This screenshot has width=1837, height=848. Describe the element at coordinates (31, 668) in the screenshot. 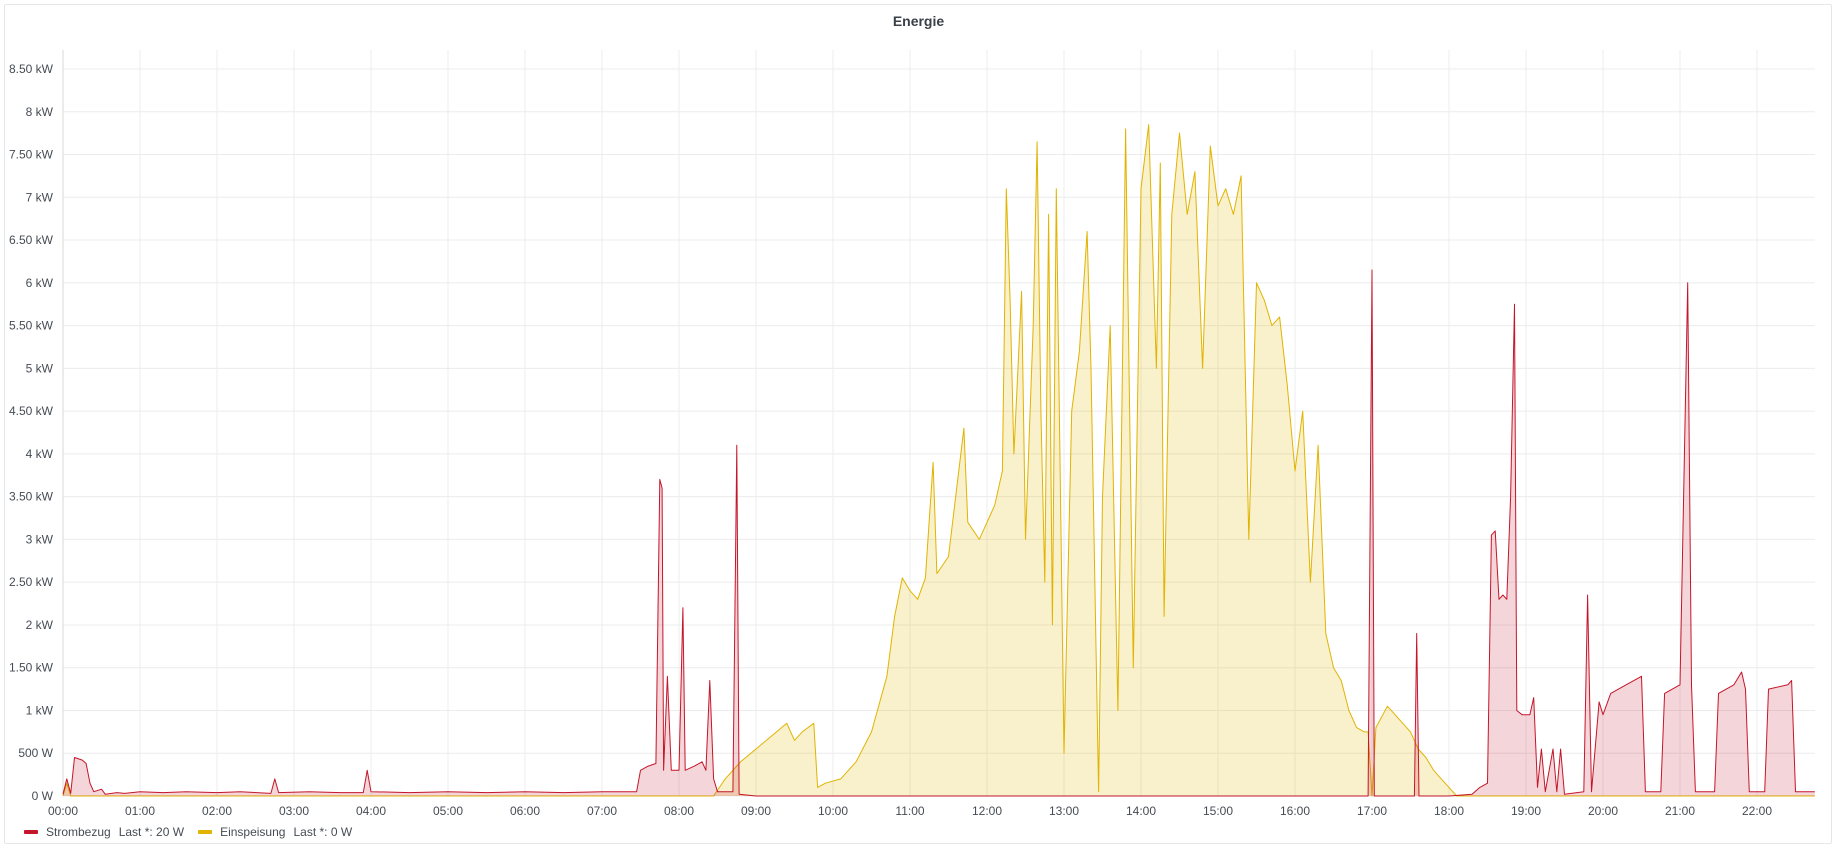

I see `y-tick-label: 1.50 kW` at that location.